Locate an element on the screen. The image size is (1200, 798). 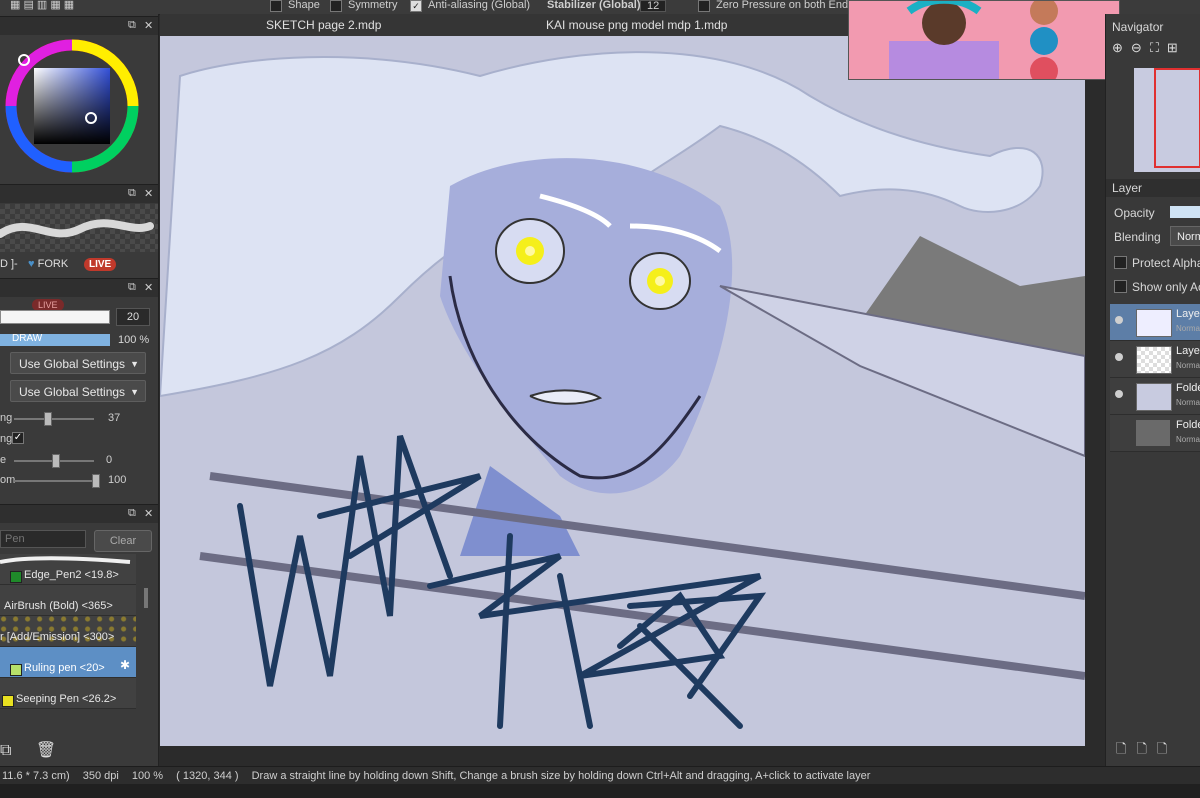
tab-sketch-page-2: SKETCH page 2.mdp is located at coordinates (358, 25).